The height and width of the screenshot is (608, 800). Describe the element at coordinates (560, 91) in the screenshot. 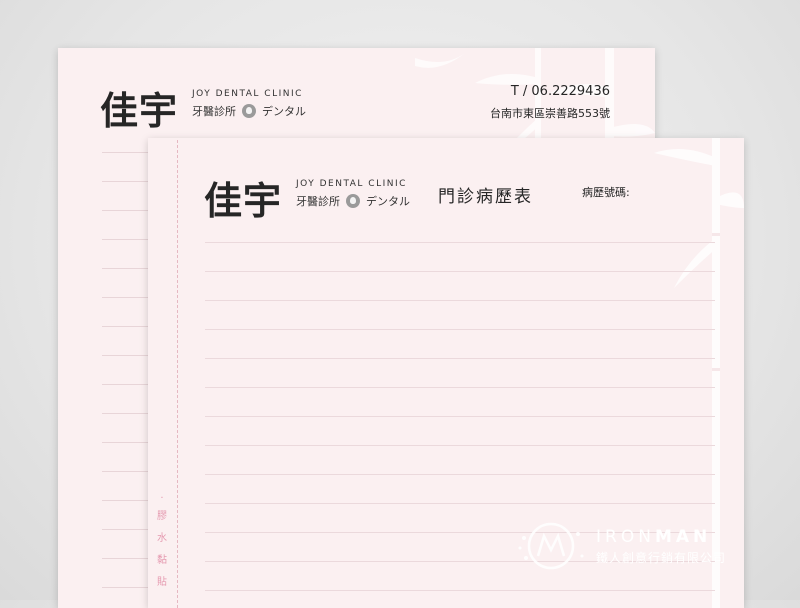

I see `clinic-phone: T / 06.2229436` at that location.